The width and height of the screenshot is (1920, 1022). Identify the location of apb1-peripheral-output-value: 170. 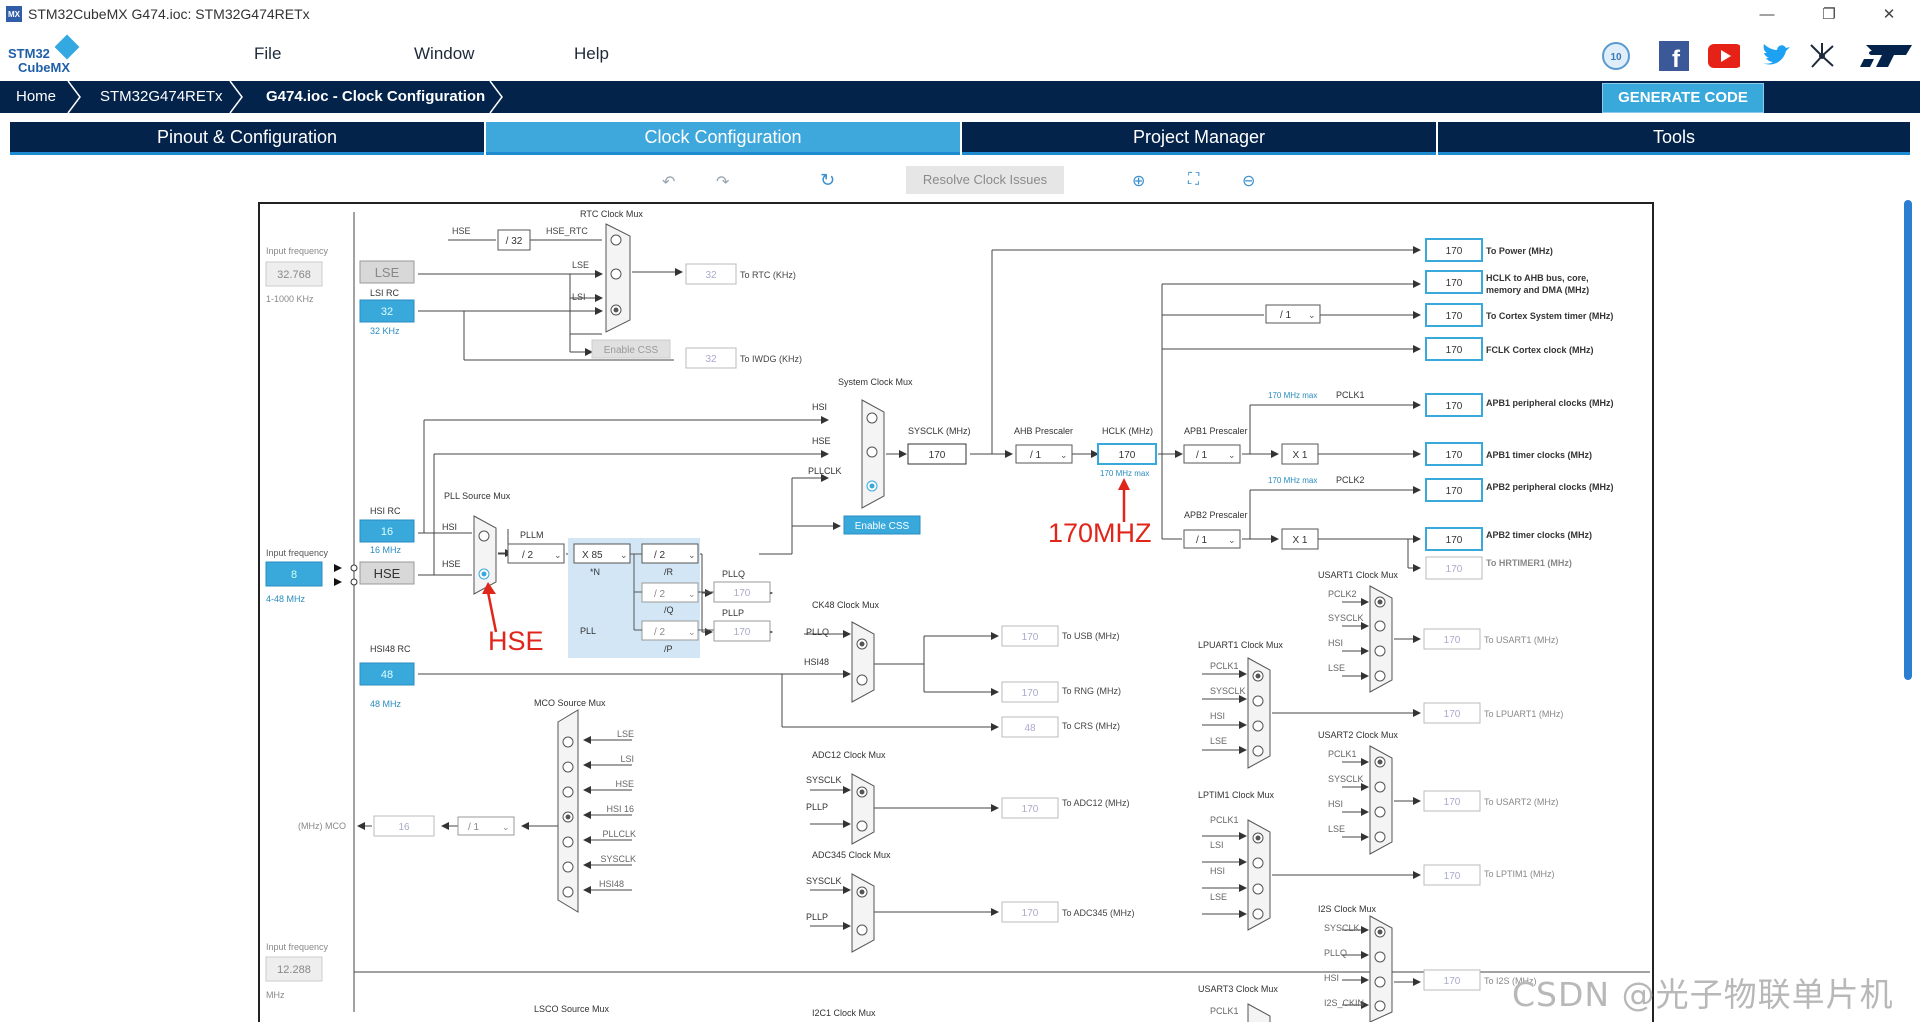
(1454, 406).